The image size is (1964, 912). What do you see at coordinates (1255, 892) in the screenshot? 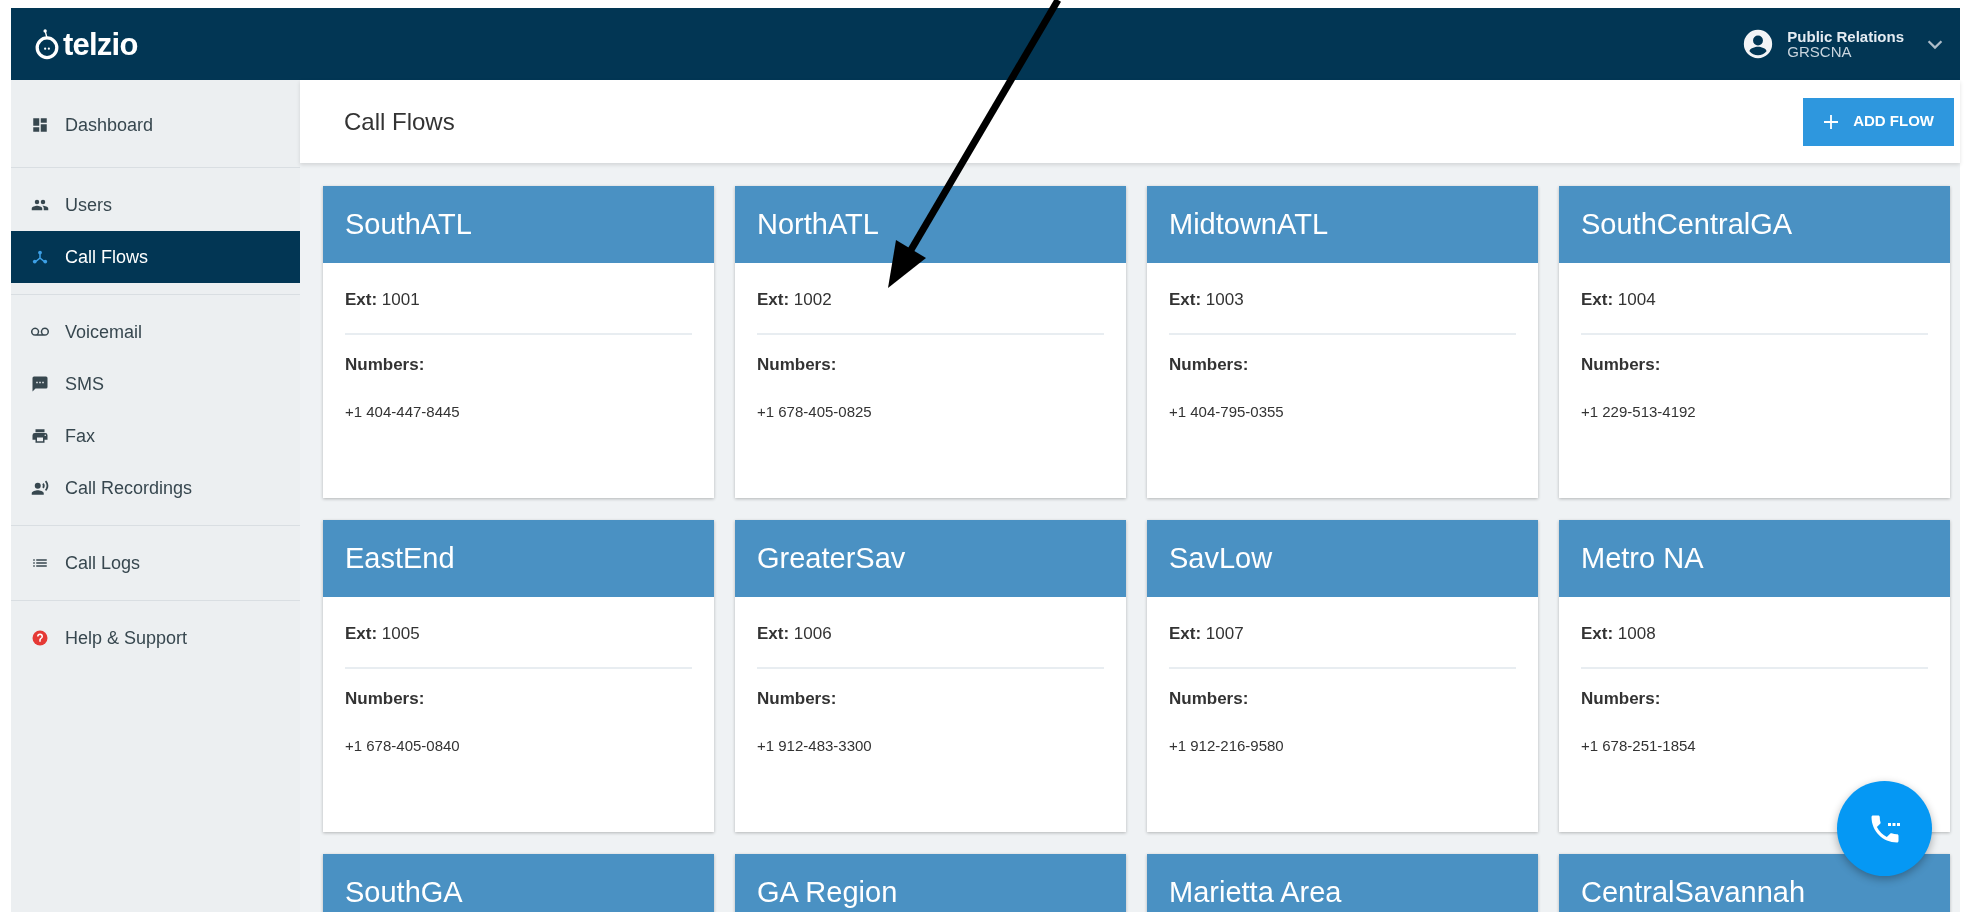
I see `flow-name: Marietta Area` at bounding box center [1255, 892].